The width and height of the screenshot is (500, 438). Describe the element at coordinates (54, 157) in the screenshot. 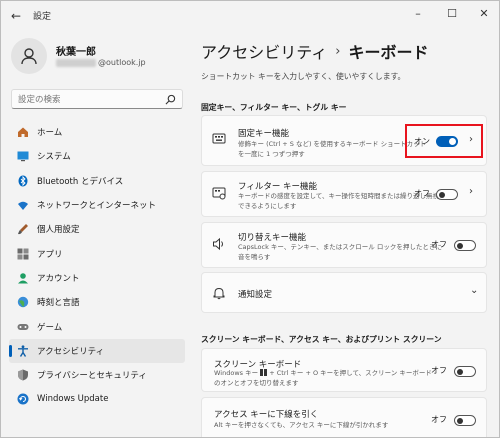

I see `sidebar-item-label: システム` at that location.